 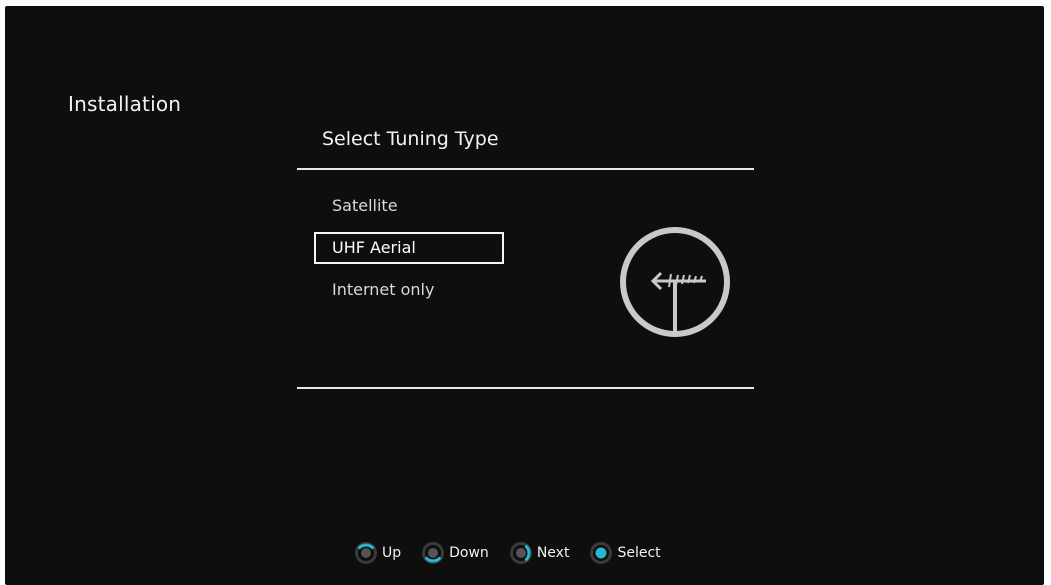 I want to click on section-title: Installation, so click(x=125, y=104).